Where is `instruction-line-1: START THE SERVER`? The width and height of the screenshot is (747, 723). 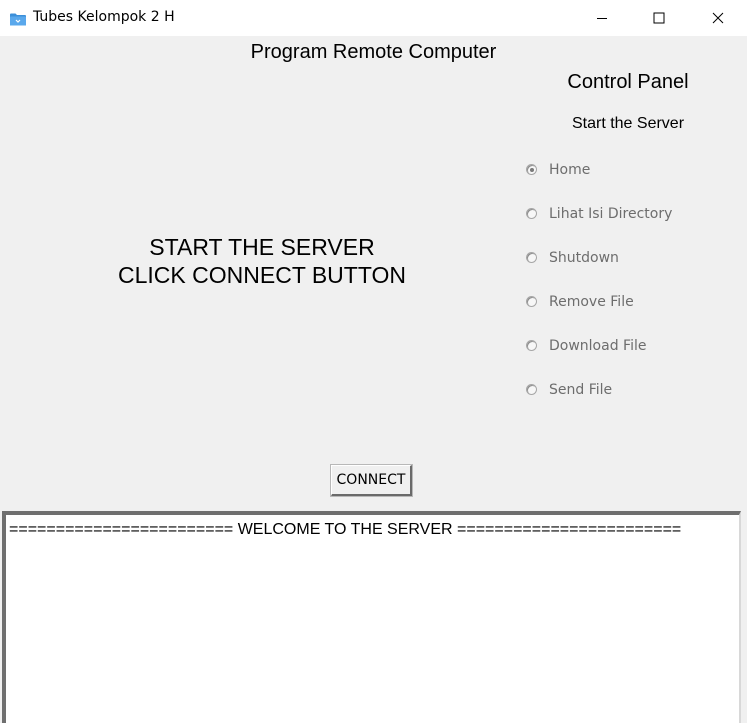
instruction-line-1: START THE SERVER is located at coordinates (262, 247).